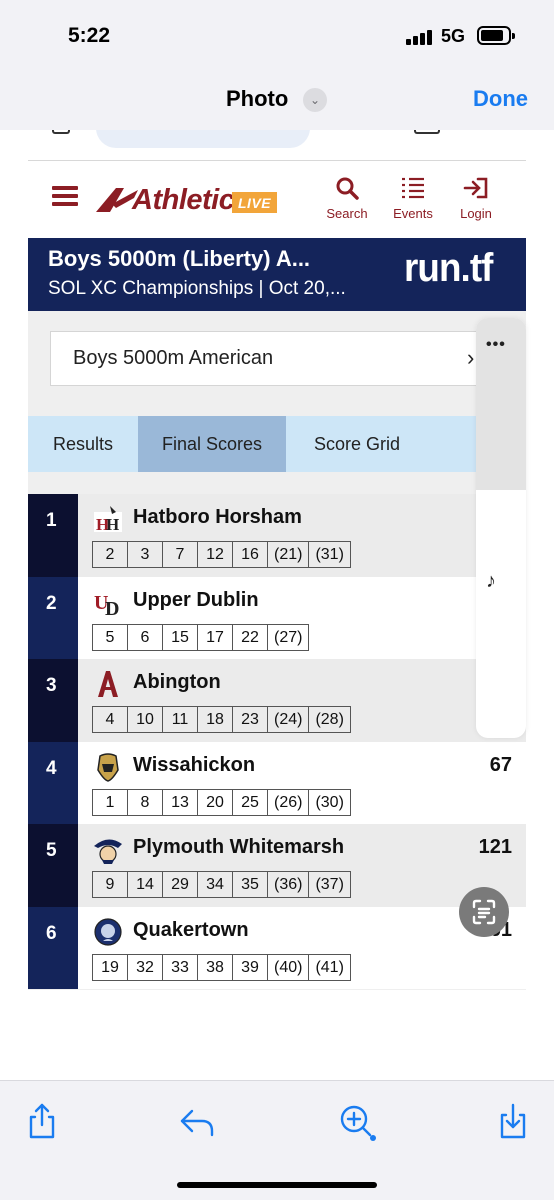 This screenshot has height=1200, width=554. I want to click on runner-places: 4 10 11 18 23 (24) (28), so click(221, 719).